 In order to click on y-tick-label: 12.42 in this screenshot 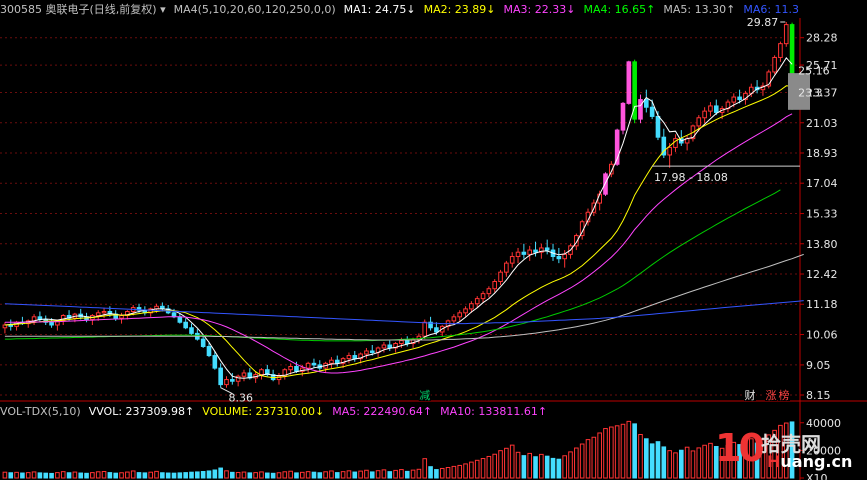, I will do `click(822, 274)`.